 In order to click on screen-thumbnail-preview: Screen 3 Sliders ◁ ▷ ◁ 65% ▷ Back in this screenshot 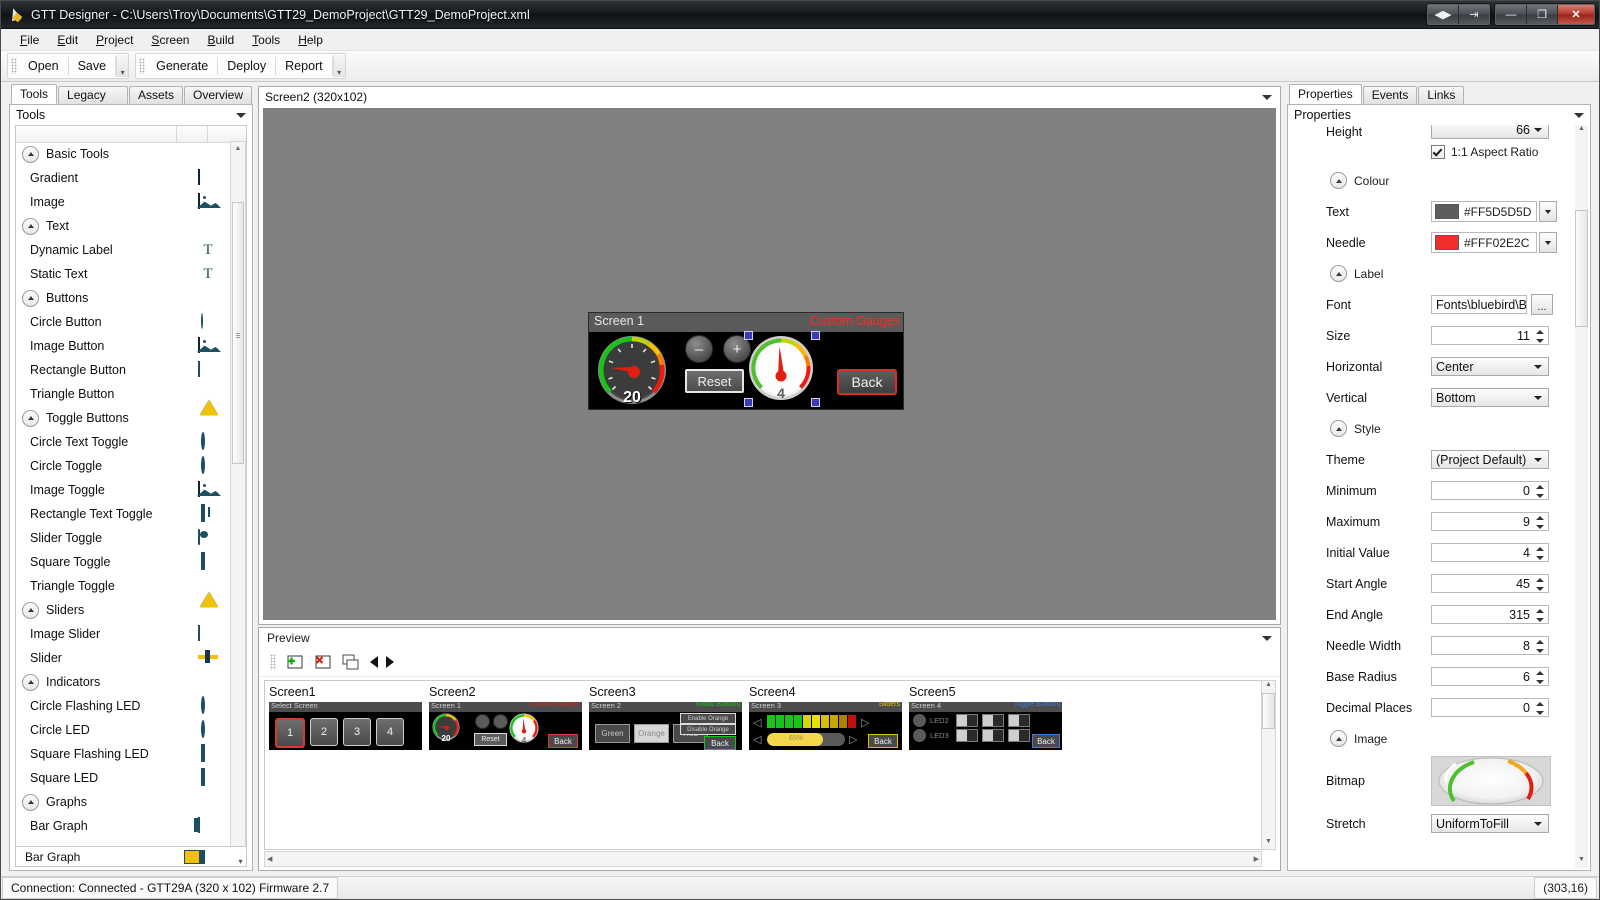, I will do `click(825, 726)`.